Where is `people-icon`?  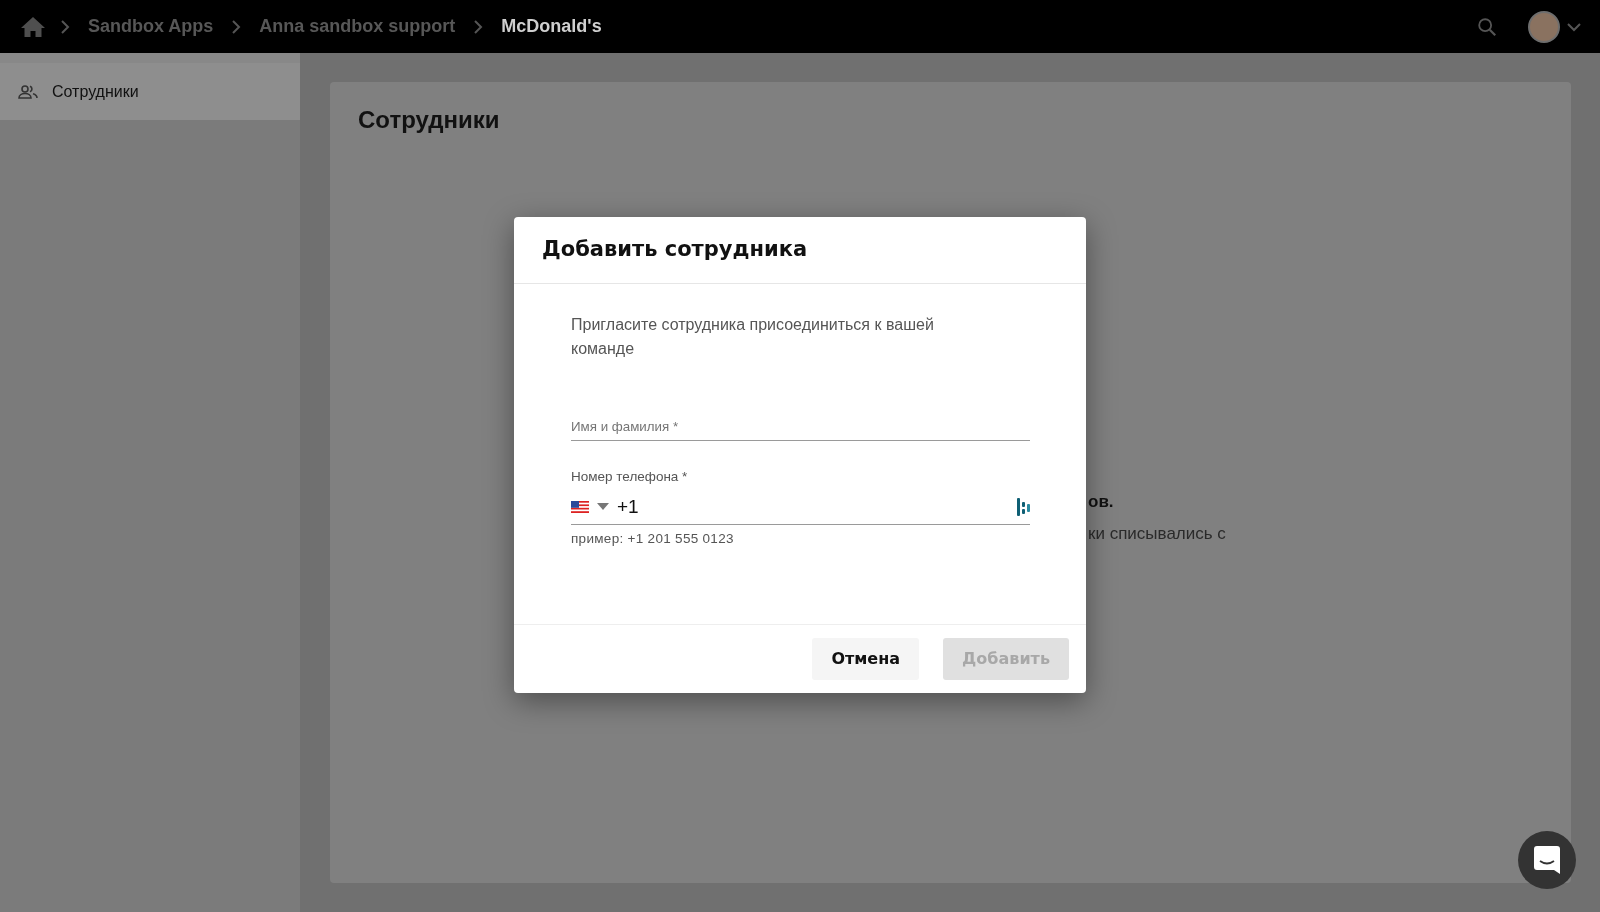 people-icon is located at coordinates (28, 91).